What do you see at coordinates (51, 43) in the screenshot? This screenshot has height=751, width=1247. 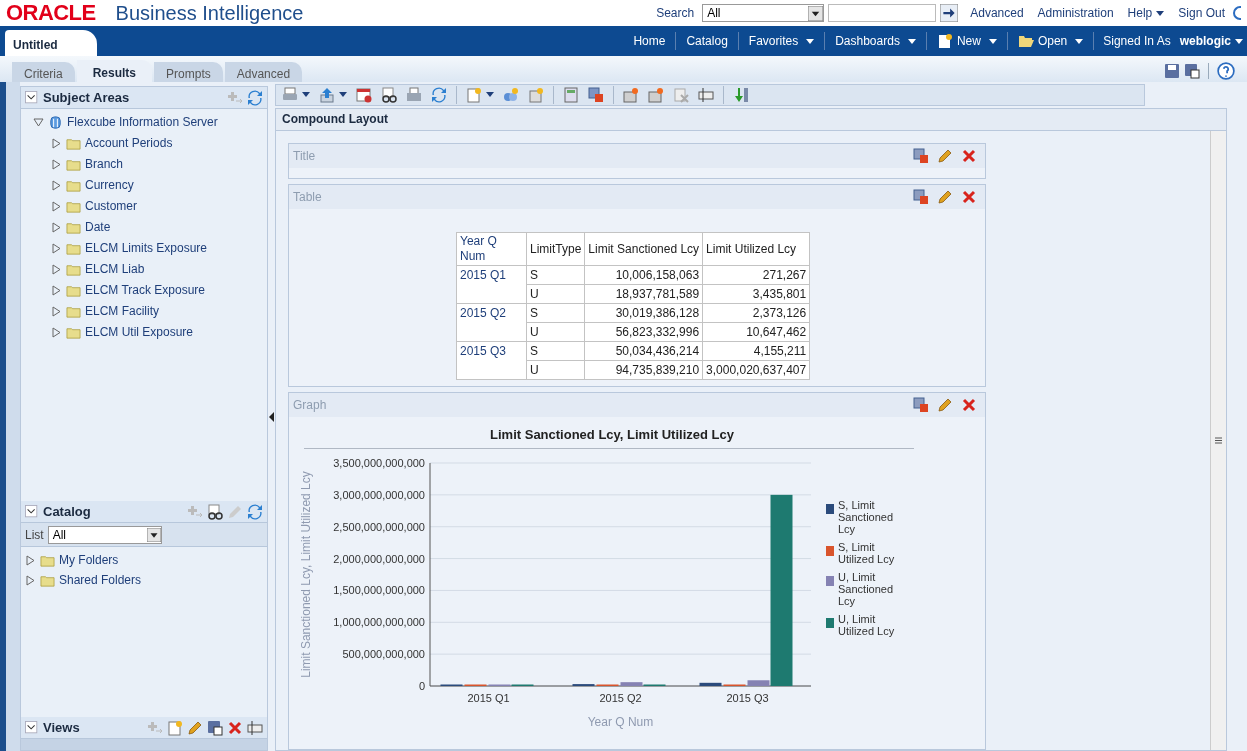 I see `document-tab: Untitled` at bounding box center [51, 43].